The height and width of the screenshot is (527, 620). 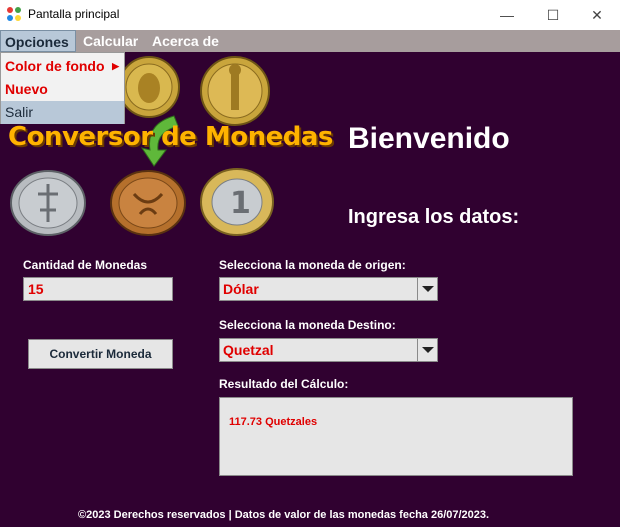 What do you see at coordinates (100, 354) in the screenshot?
I see `convert-button: Convertir Moneda` at bounding box center [100, 354].